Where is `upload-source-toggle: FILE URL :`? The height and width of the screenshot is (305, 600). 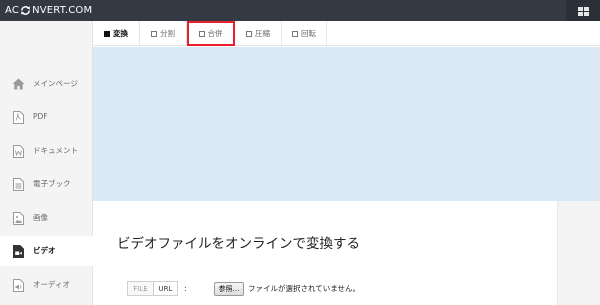 upload-source-toggle: FILE URL : is located at coordinates (157, 288).